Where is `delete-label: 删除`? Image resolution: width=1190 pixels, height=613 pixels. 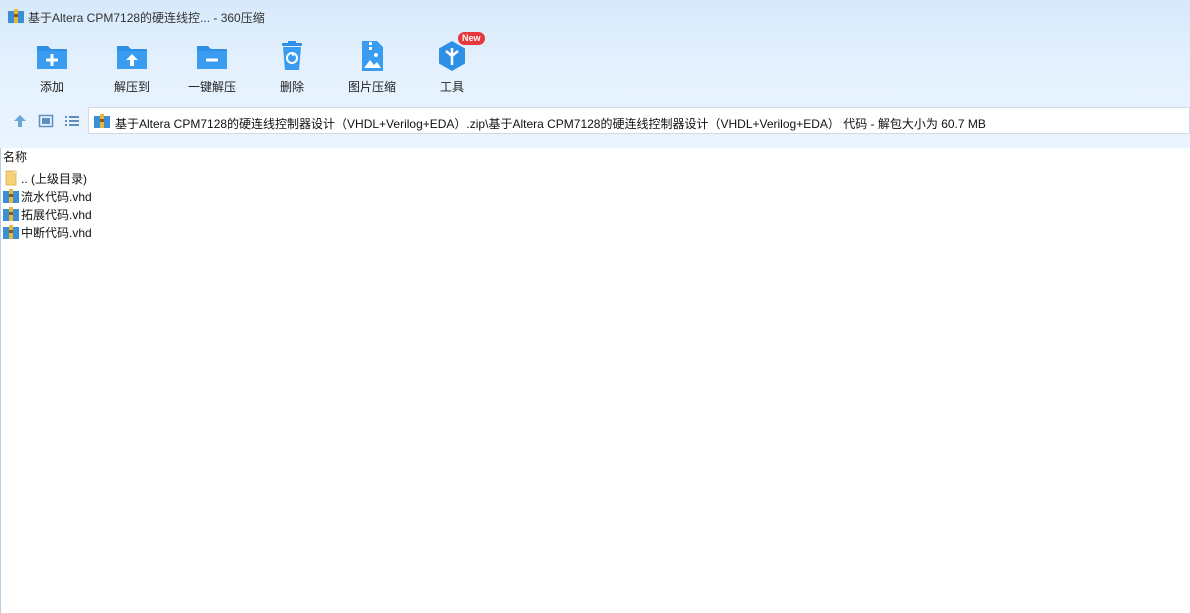 delete-label: 删除 is located at coordinates (291, 87).